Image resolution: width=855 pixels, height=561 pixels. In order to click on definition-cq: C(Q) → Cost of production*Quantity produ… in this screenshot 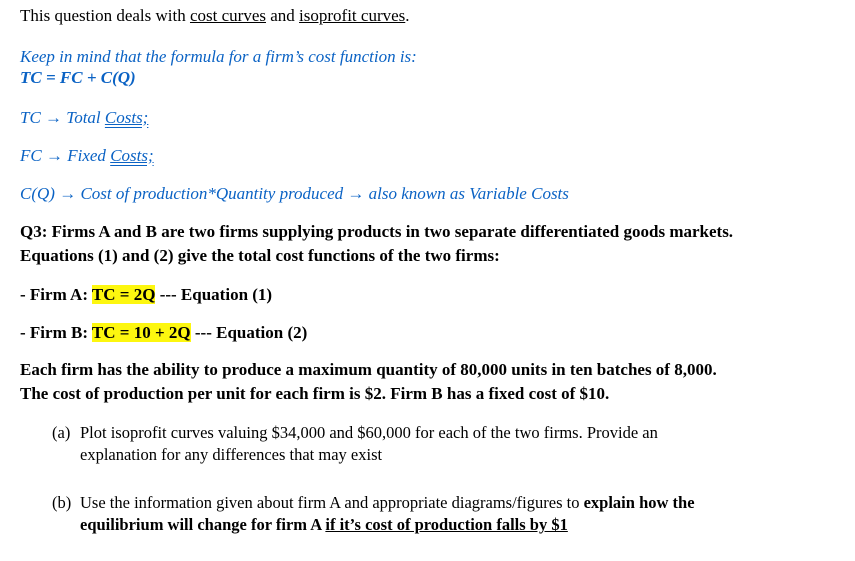, I will do `click(294, 193)`.